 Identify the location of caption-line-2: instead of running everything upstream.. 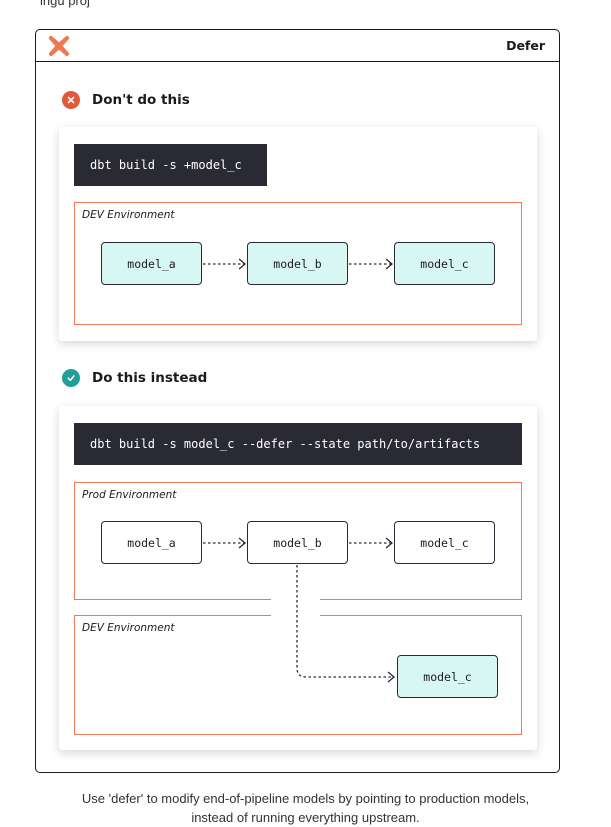
(305, 817).